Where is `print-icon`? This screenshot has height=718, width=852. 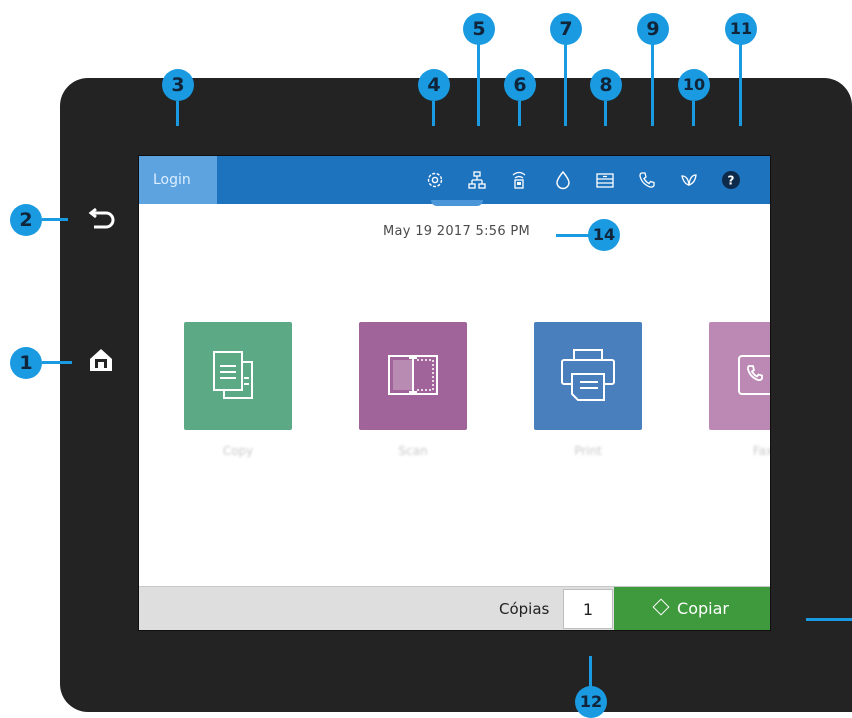
print-icon is located at coordinates (588, 375).